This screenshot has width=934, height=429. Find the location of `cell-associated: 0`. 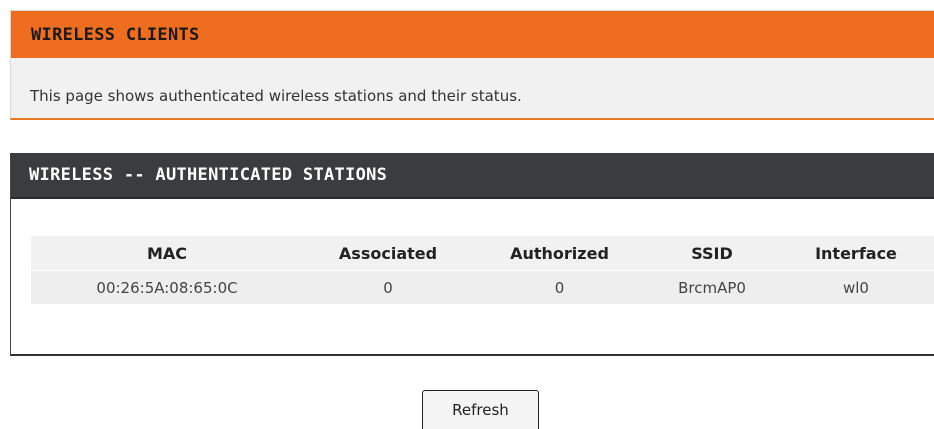

cell-associated: 0 is located at coordinates (388, 287).